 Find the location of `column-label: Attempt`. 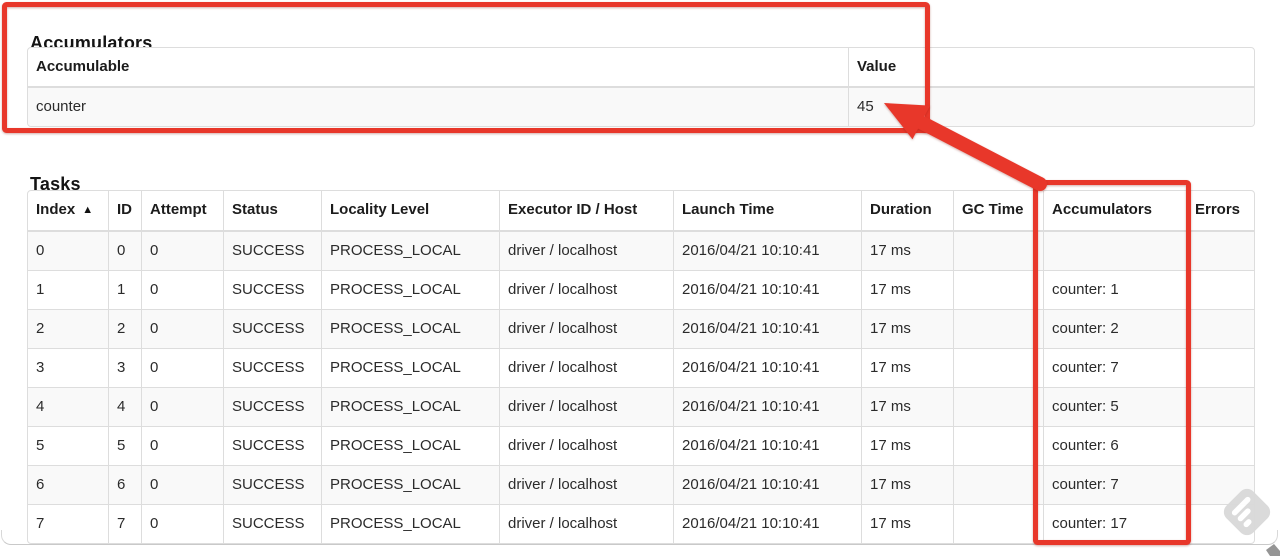

column-label: Attempt is located at coordinates (178, 209).